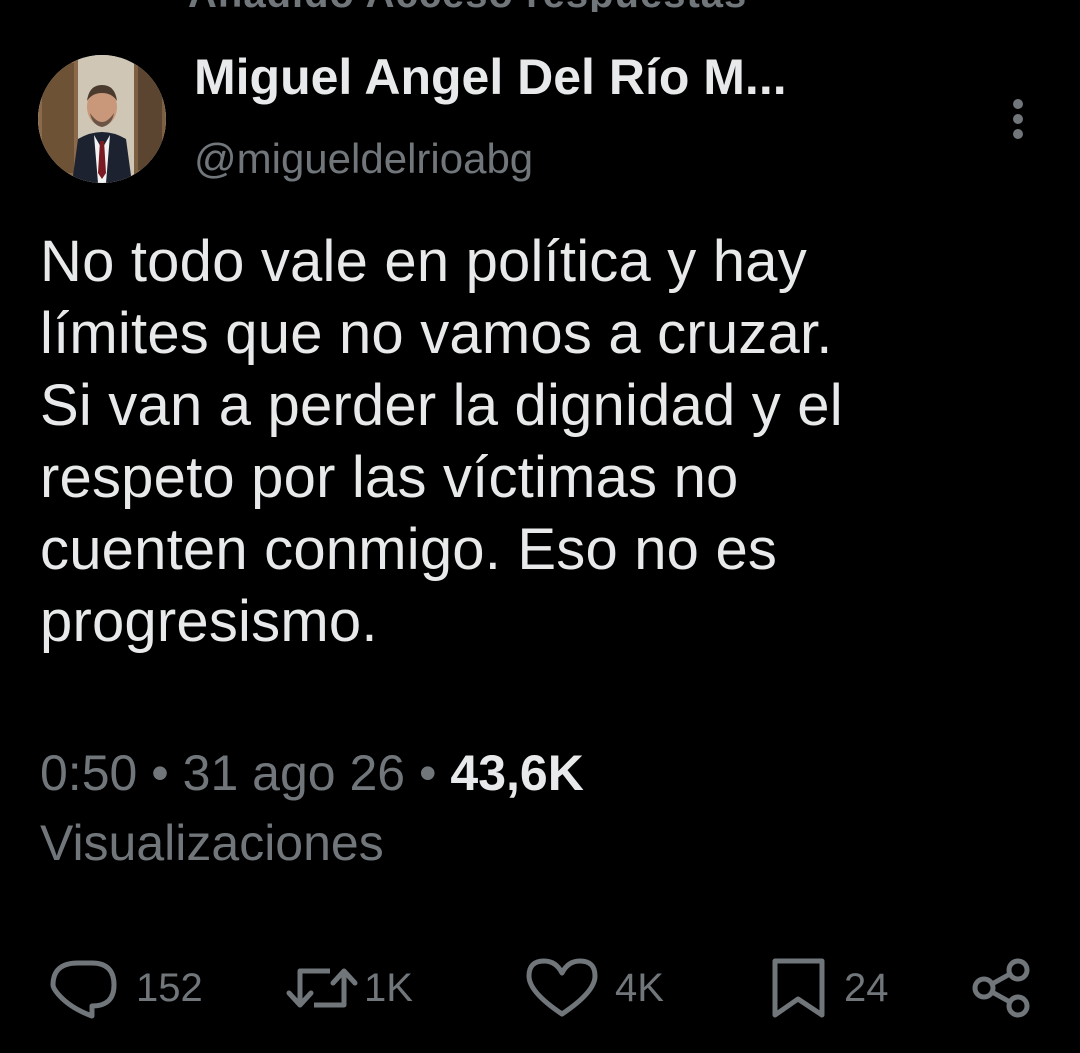 This screenshot has width=1080, height=1053. I want to click on tweet-line: límites que no vamos a cruzar., so click(436, 333).